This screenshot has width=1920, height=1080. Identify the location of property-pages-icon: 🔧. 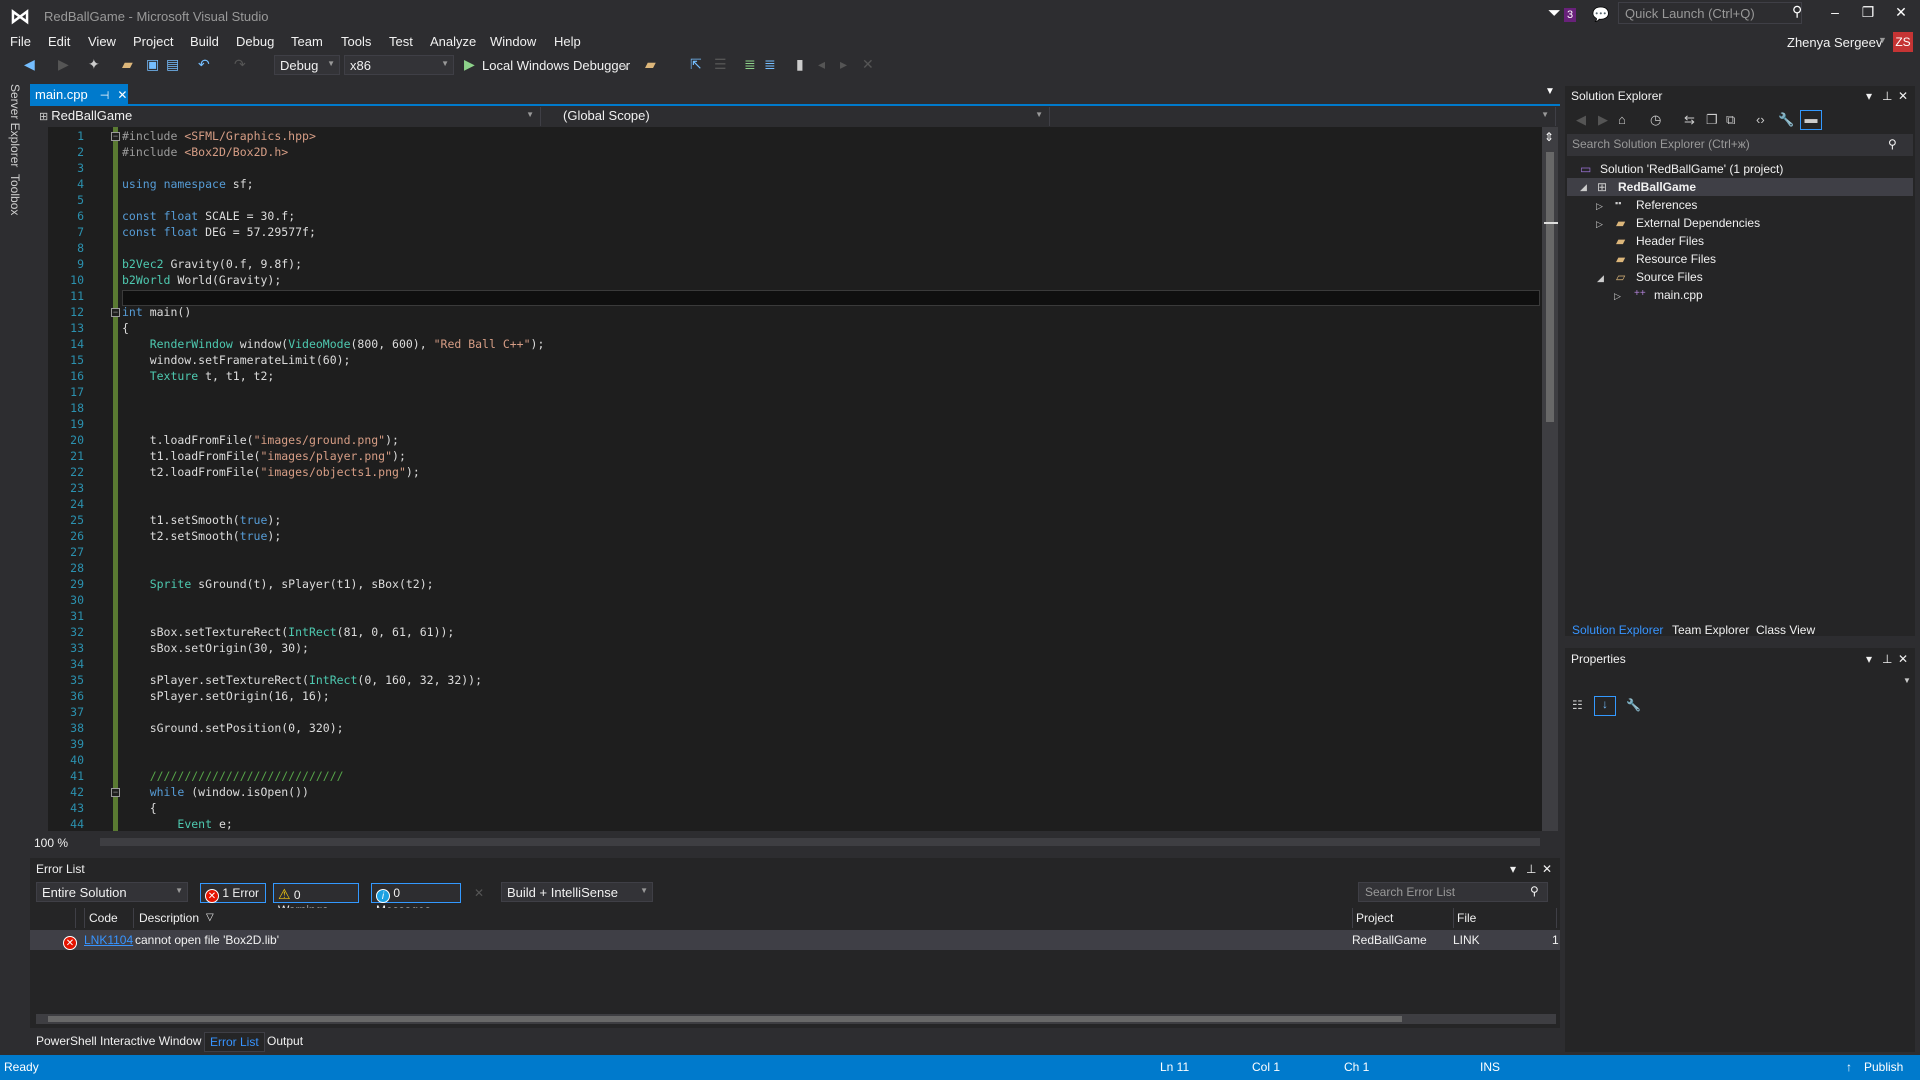
(1633, 705).